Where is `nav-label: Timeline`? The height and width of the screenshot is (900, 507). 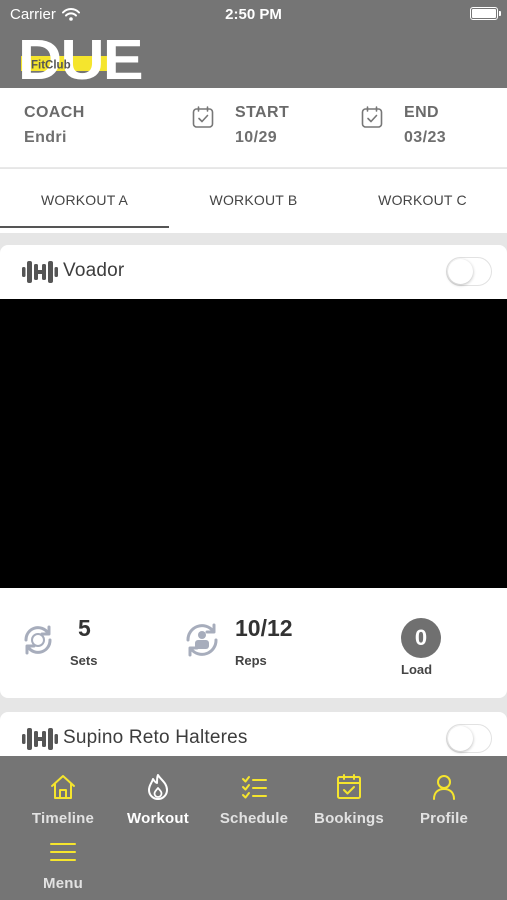 nav-label: Timeline is located at coordinates (63, 818).